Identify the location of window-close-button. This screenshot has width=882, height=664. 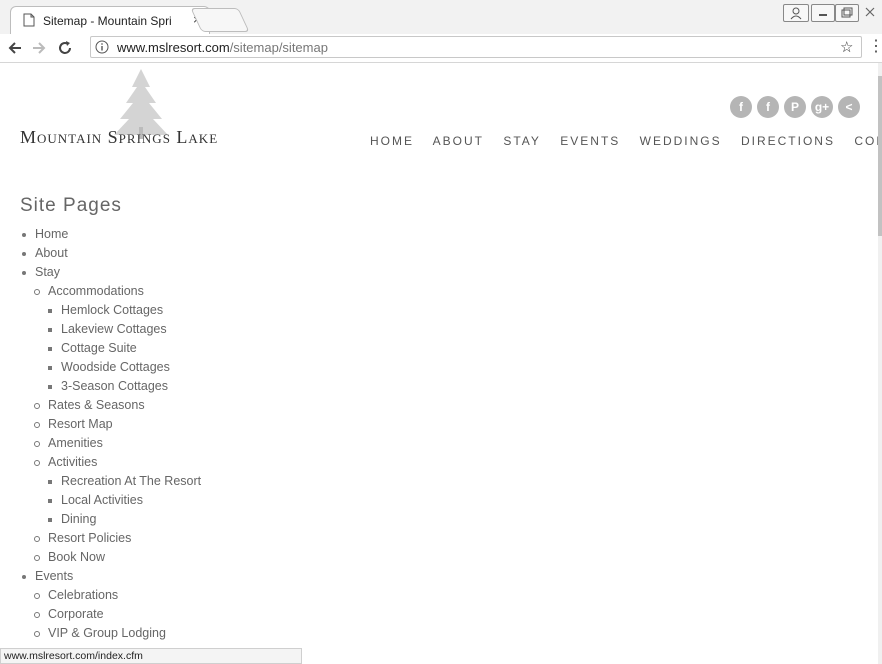
(870, 12).